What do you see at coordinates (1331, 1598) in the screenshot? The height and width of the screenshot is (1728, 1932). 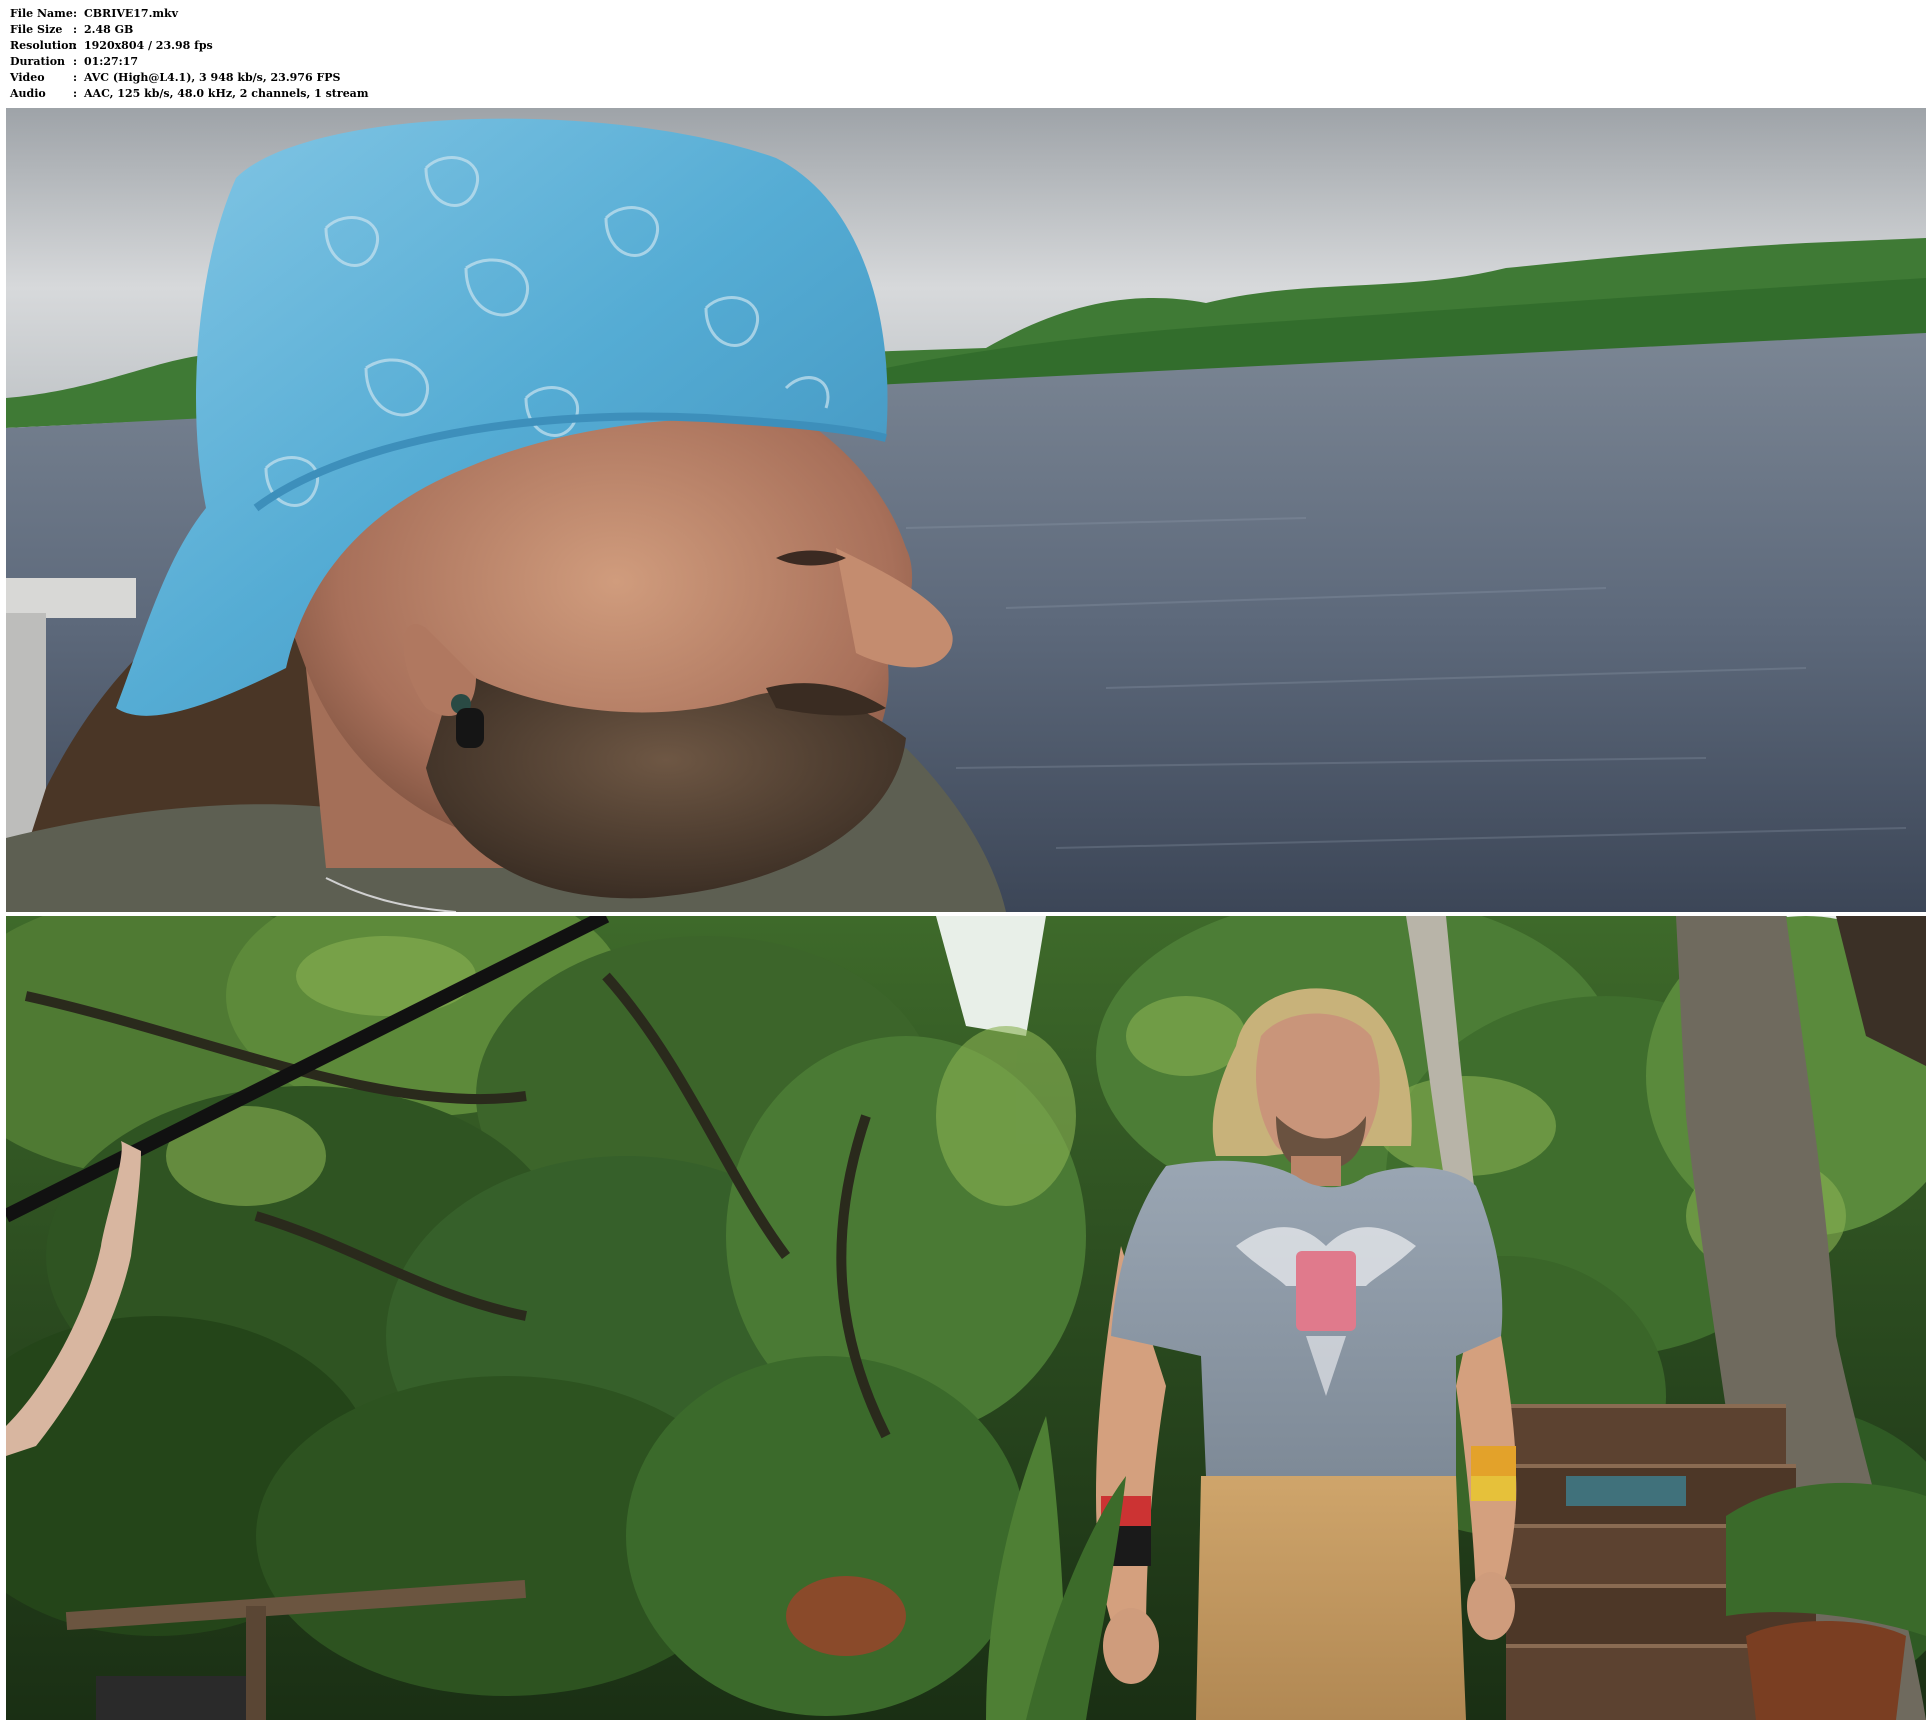 I see `trousers` at bounding box center [1331, 1598].